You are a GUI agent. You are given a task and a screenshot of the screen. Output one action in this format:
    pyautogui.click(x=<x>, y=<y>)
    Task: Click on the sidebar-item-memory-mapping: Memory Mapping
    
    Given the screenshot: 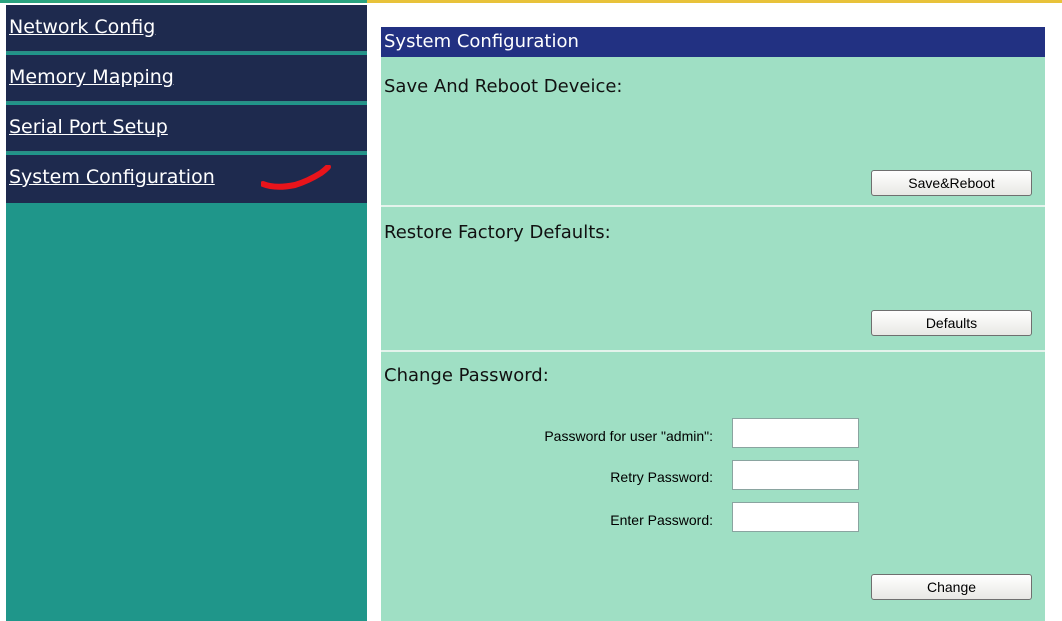 What is the action you would take?
    pyautogui.click(x=186, y=79)
    